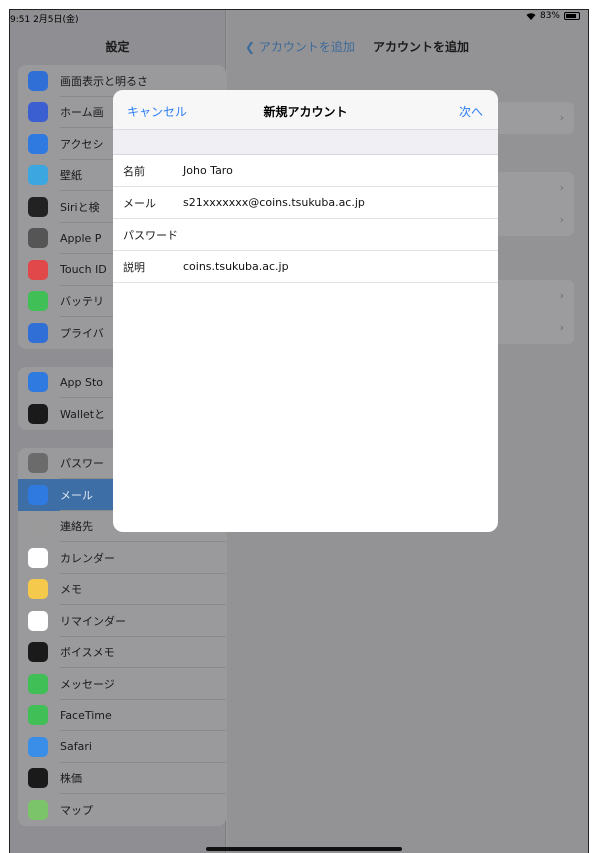 Image resolution: width=598 pixels, height=853 pixels. I want to click on sidebar-title: 設定, so click(117, 47).